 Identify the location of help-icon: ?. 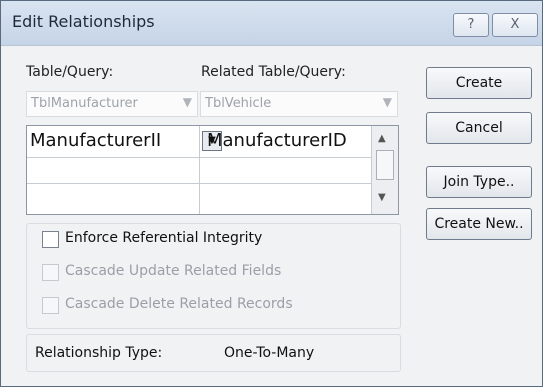
(471, 24).